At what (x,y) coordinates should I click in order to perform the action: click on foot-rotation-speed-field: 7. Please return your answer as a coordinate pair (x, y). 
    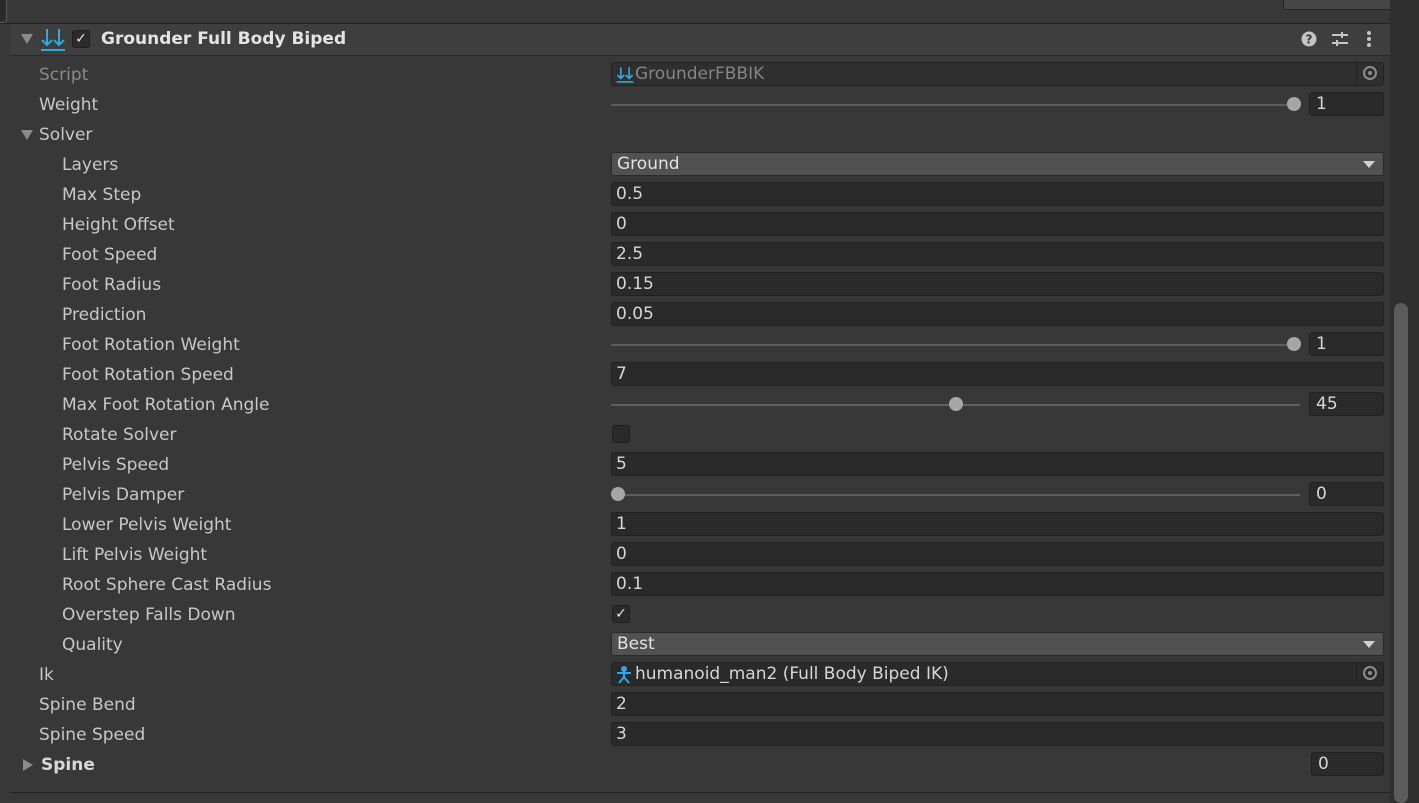
    Looking at the image, I should click on (997, 374).